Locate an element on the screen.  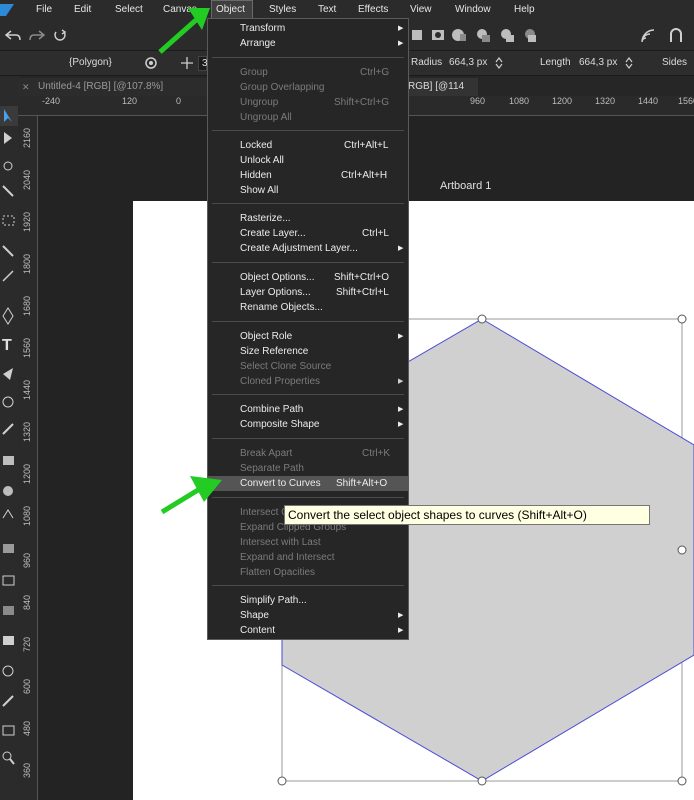
annotation-arrows is located at coordinates (190, 261).